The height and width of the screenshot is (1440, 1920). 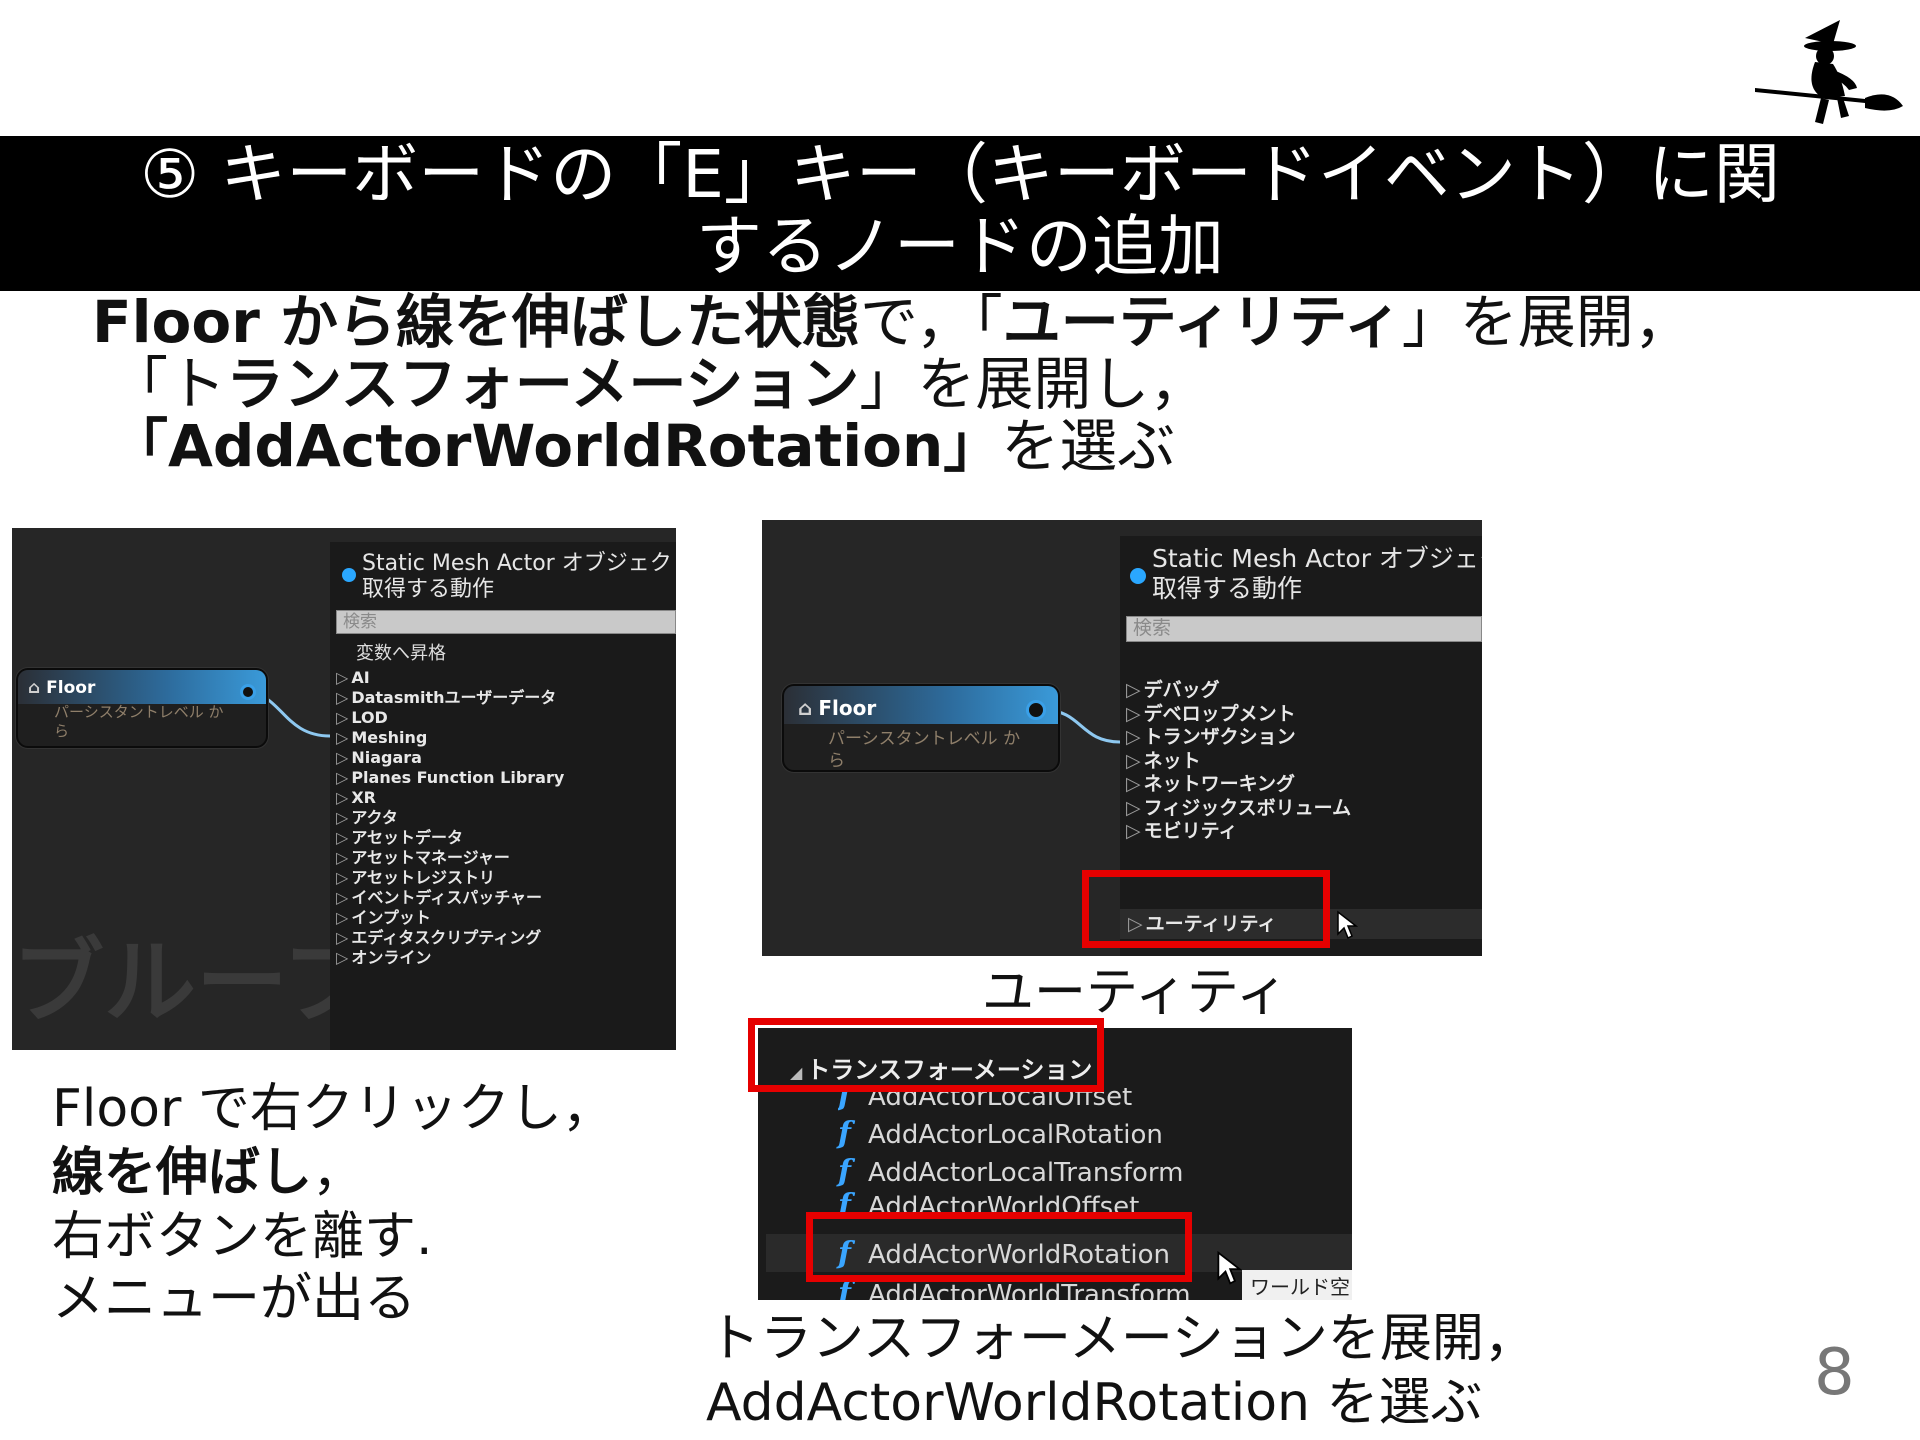 What do you see at coordinates (447, 897) in the screenshot?
I see `menu-item-label: イベントディスパッチャー` at bounding box center [447, 897].